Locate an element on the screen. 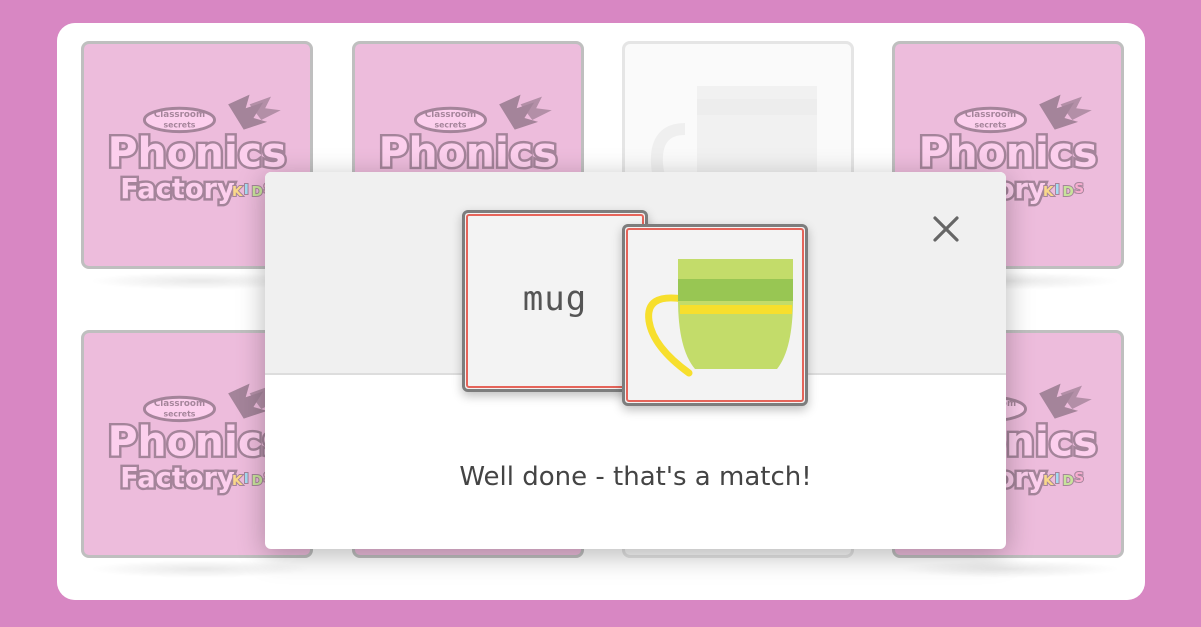 This screenshot has width=1201, height=627. close-icon is located at coordinates (946, 229).